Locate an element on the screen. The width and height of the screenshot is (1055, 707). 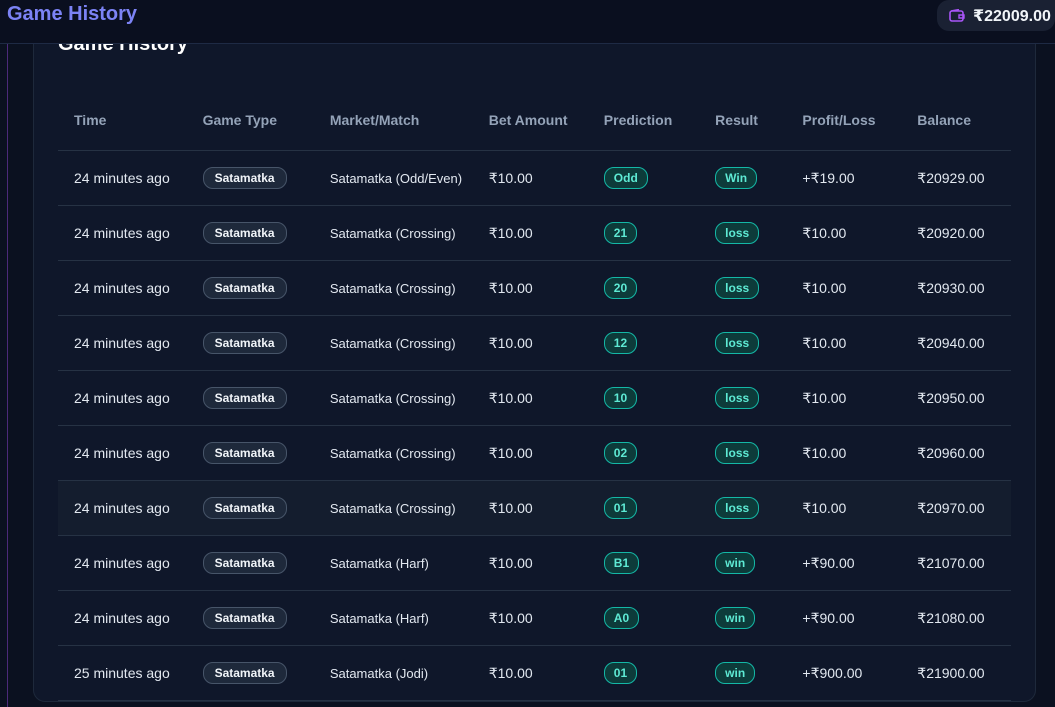
cell-prediction: 20 is located at coordinates (643, 288).